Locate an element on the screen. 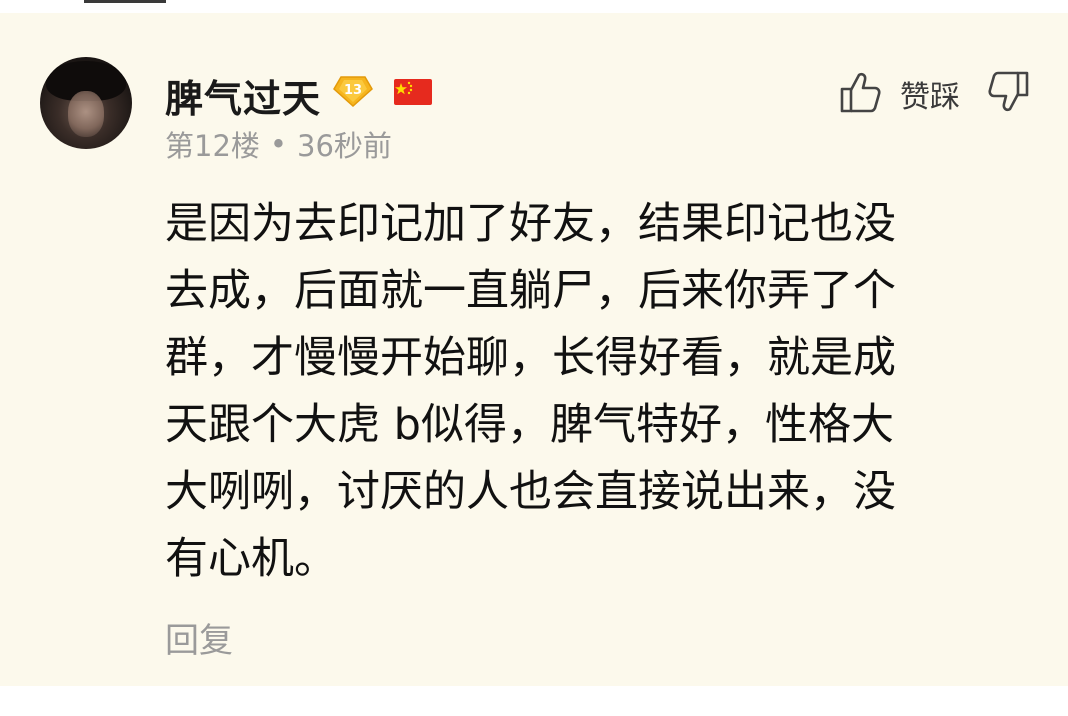  comment-meta: 第12楼 • 36秒前 is located at coordinates (278, 144).